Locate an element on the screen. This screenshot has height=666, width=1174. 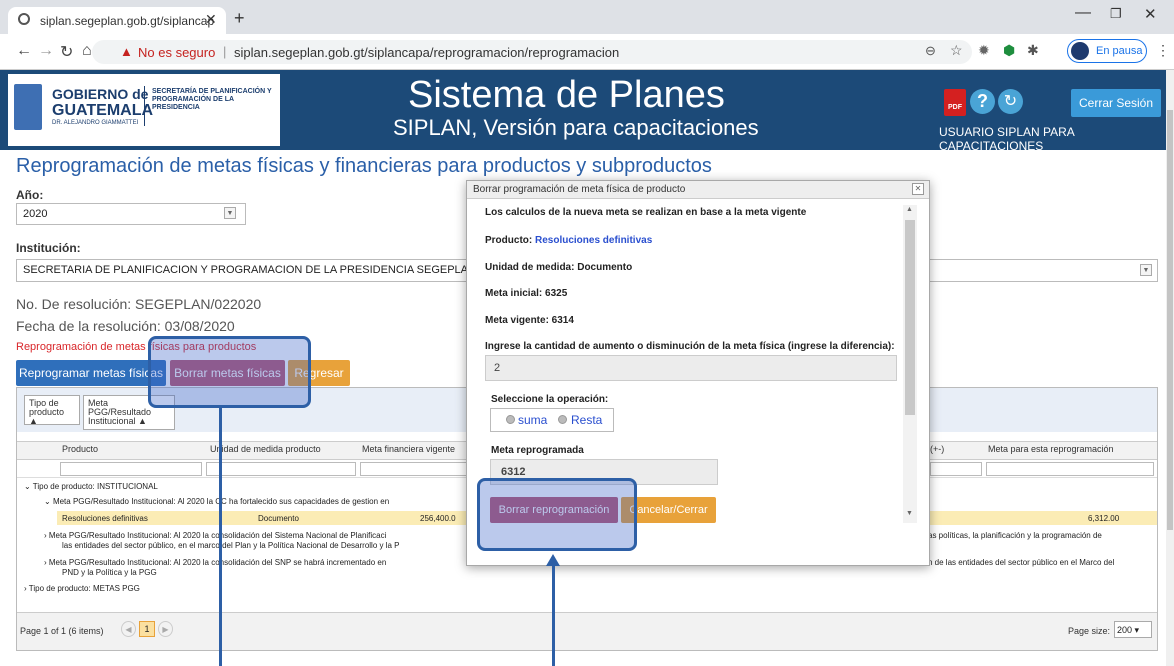
reload-icon: ↻ is located at coordinates (66, 52).